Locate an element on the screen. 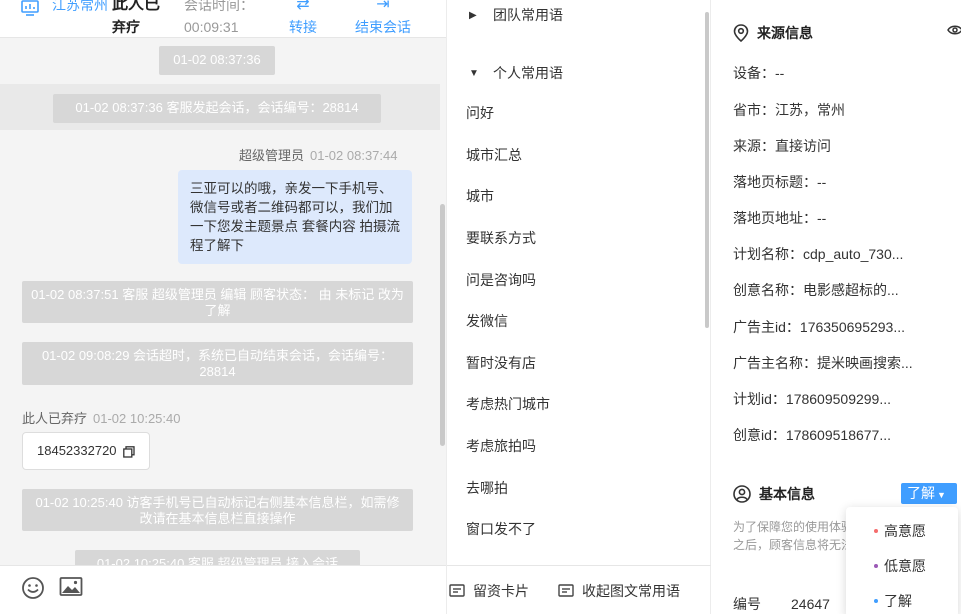  visitor-message-bubble: 18452332720 is located at coordinates (86, 451).